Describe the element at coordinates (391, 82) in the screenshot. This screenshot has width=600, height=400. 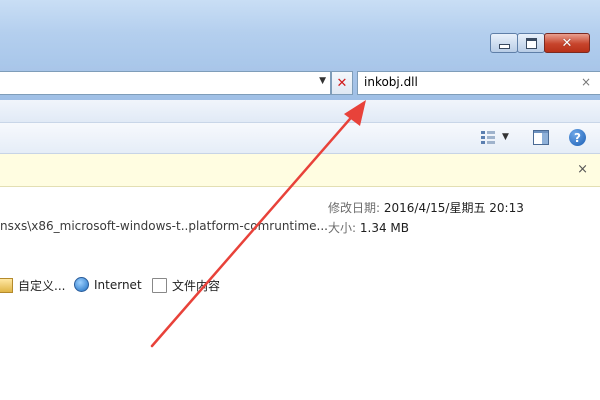
I see `search-input: inkobj.dll` at that location.